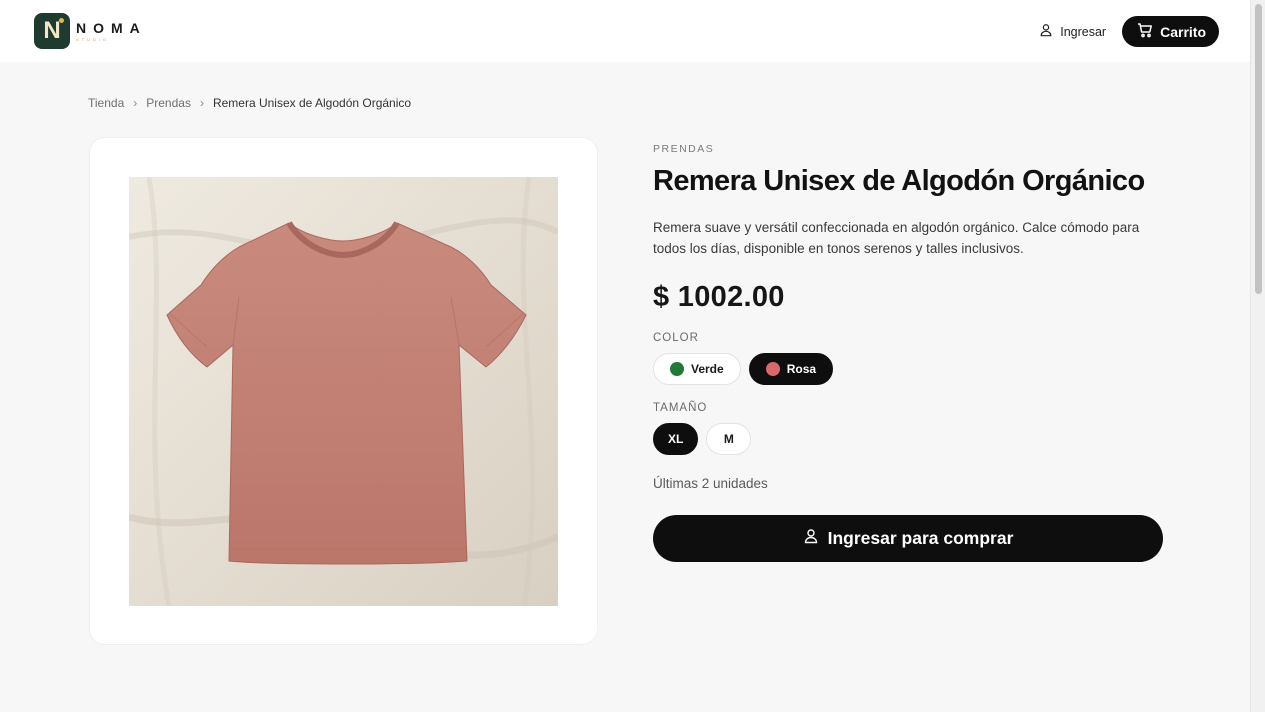 This screenshot has height=712, width=1265. I want to click on color-option-rosa: Rosa, so click(791, 369).